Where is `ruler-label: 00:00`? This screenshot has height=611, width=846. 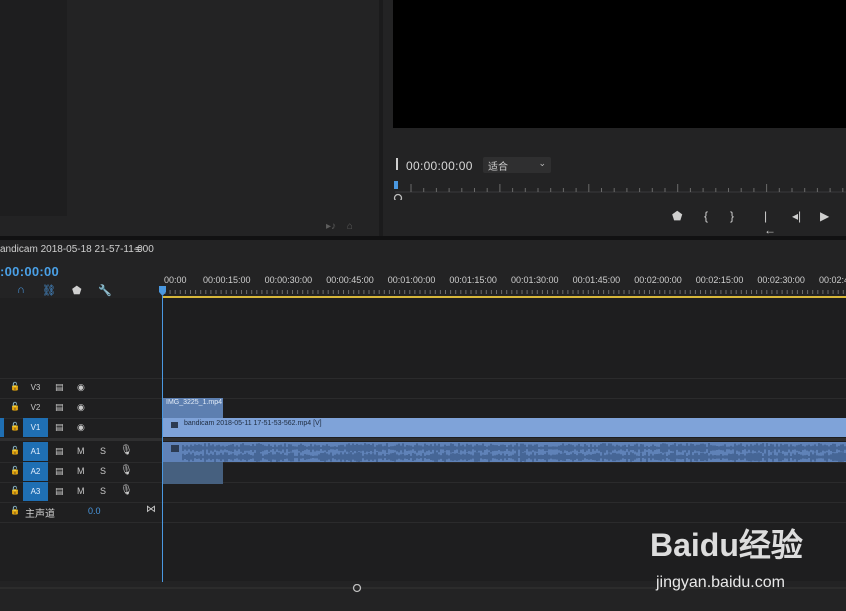
ruler-label: 00:00 is located at coordinates (175, 280).